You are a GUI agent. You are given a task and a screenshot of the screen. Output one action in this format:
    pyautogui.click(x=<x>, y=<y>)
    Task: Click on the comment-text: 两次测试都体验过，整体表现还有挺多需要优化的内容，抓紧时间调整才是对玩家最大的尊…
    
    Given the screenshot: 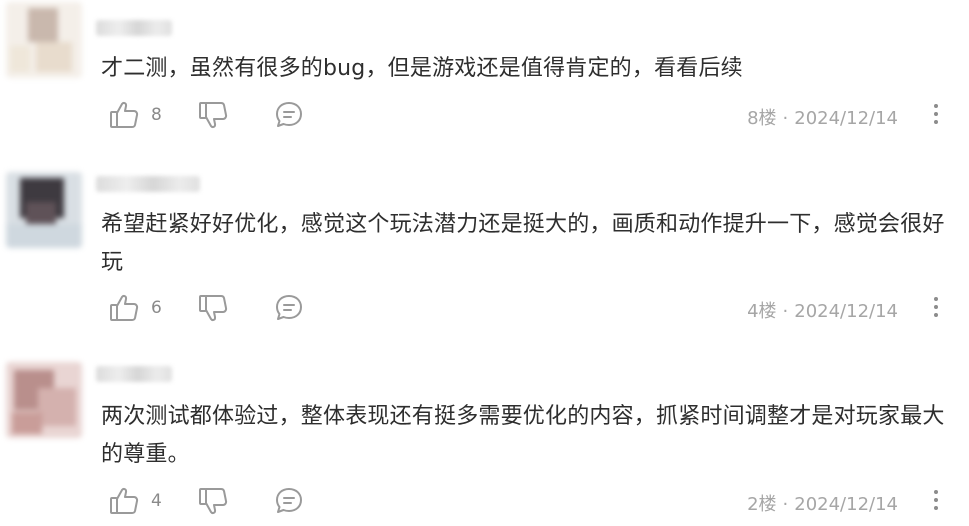 What is the action you would take?
    pyautogui.click(x=523, y=435)
    